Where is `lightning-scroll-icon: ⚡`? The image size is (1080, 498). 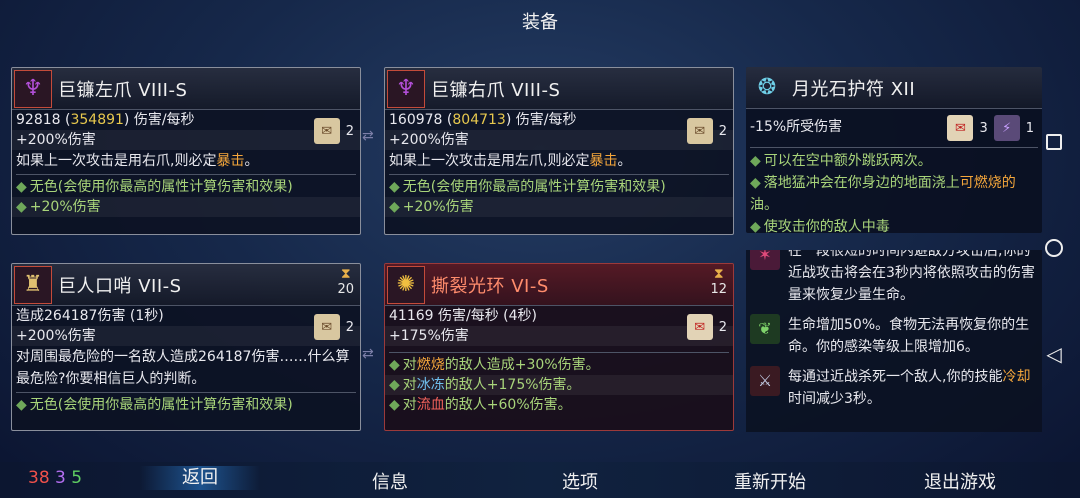
lightning-scroll-icon: ⚡ is located at coordinates (1006, 128).